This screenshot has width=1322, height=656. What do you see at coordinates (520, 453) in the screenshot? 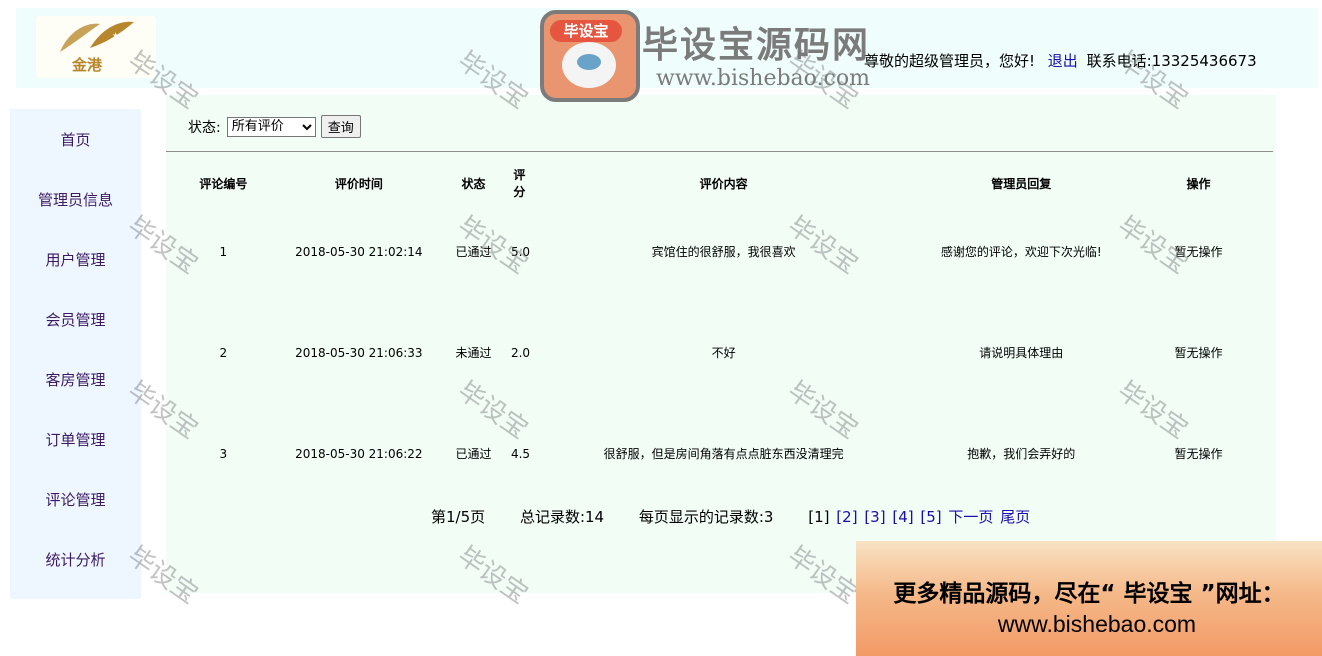
I see `cell-score: 4.5` at bounding box center [520, 453].